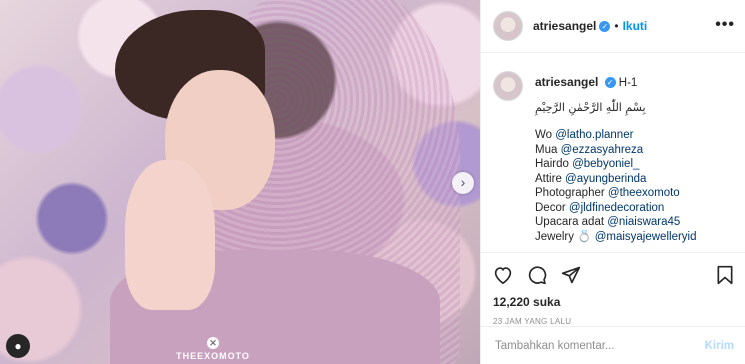 This screenshot has width=745, height=364. Describe the element at coordinates (548, 178) in the screenshot. I see `credit-label: Attire` at that location.